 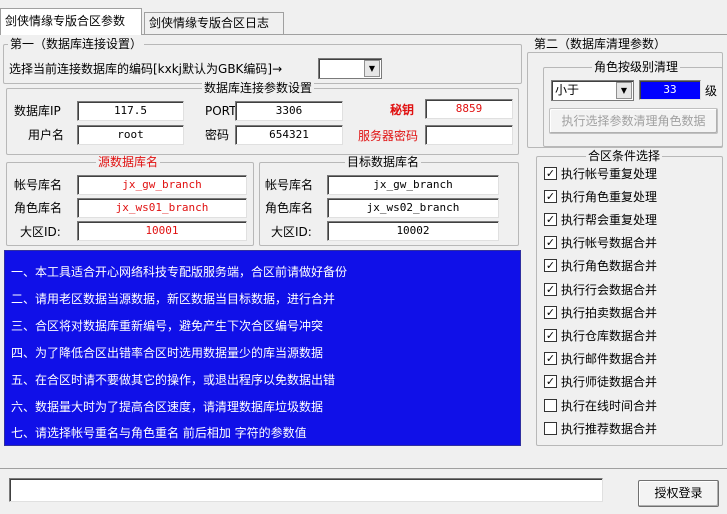 I want to click on encoding-label: 选择当前连接数据库的编码[kxkj默认为GBK编码]→, so click(x=146, y=69).